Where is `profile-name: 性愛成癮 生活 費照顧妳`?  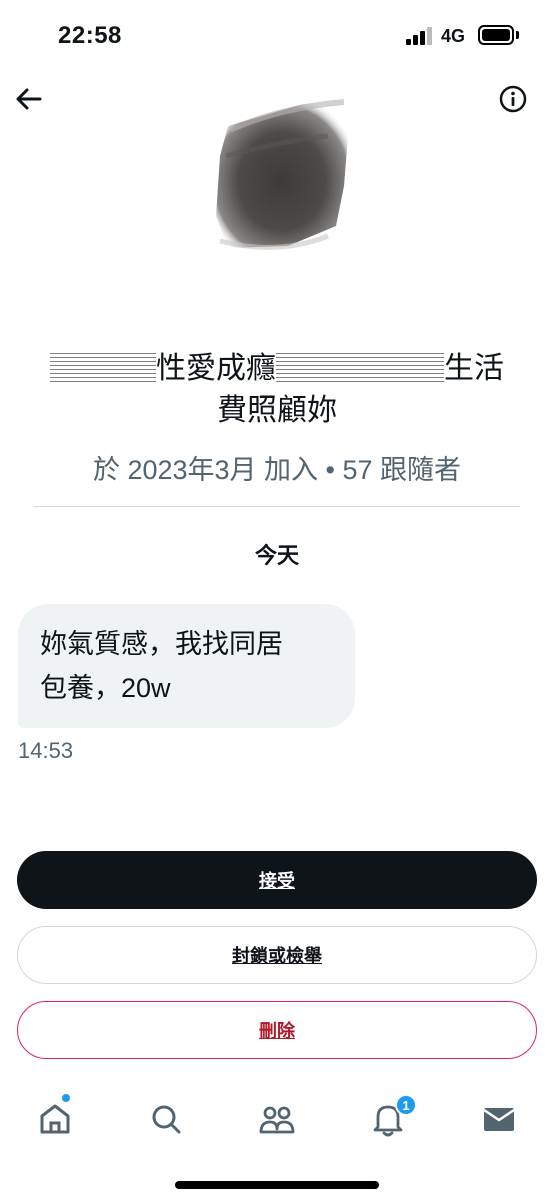
profile-name: 性愛成癮 生活 費照顧妳 is located at coordinates (277, 390).